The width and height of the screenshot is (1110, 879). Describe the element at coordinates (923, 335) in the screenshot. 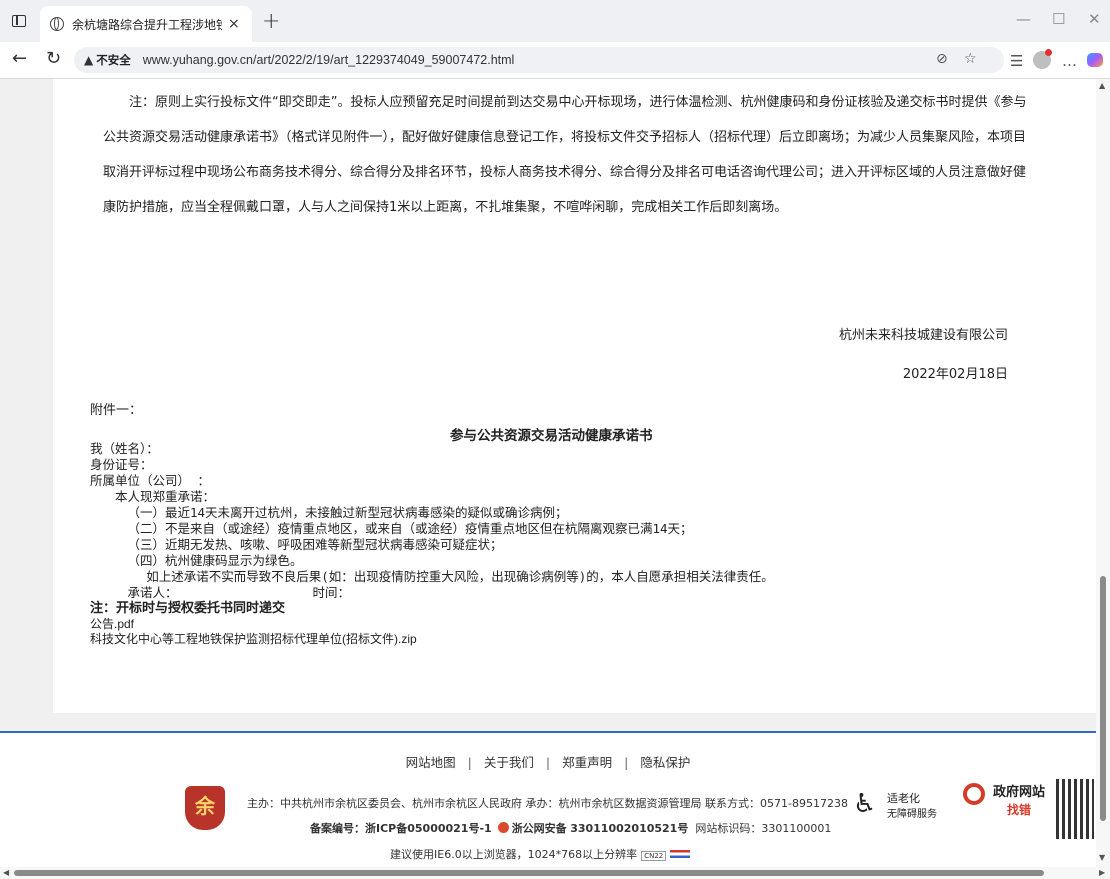

I see `company-name: 杭州未来科技城建设有限公司` at that location.